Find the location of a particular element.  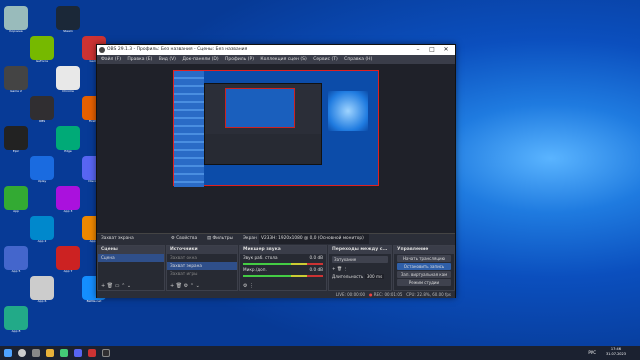

desktop-icon-label: App is located at coordinates (16, 211).